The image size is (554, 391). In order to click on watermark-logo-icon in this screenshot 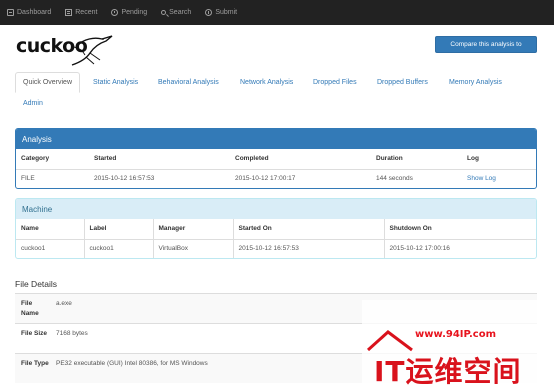, I will do `click(389, 341)`.